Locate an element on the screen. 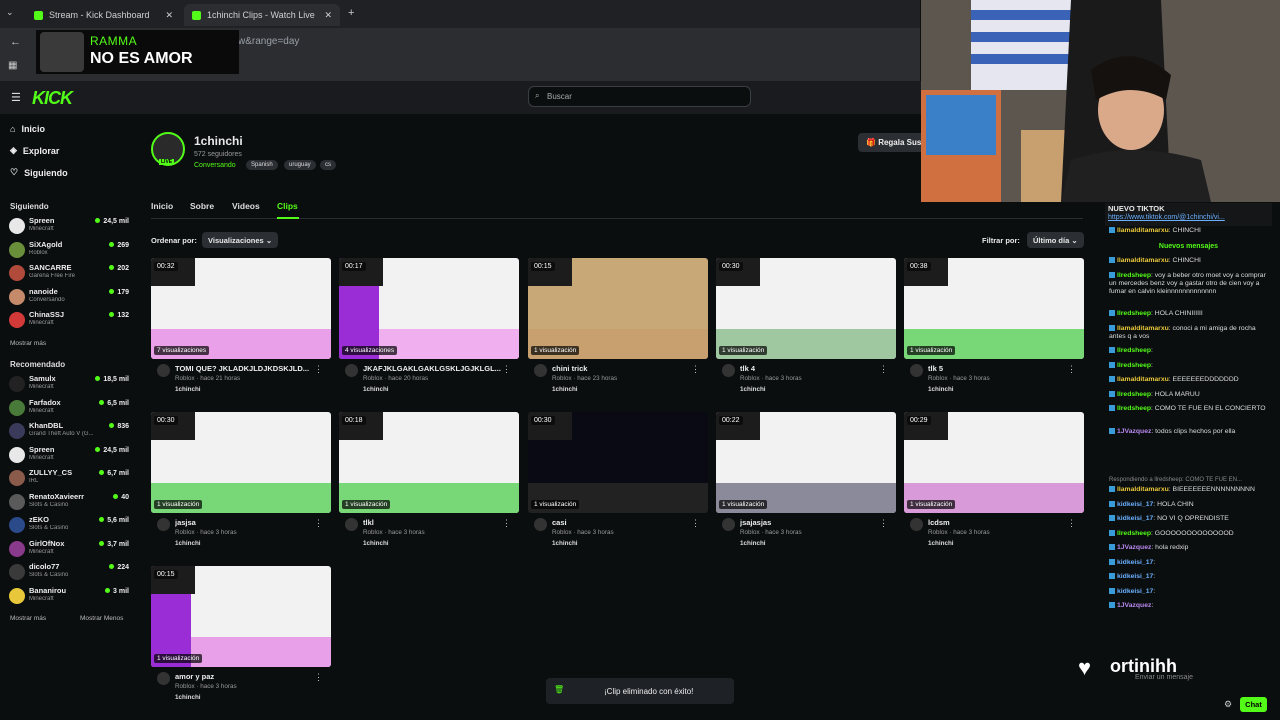  recommended-item: Samulx Minecraft 18,5 mil is located at coordinates (69, 385).